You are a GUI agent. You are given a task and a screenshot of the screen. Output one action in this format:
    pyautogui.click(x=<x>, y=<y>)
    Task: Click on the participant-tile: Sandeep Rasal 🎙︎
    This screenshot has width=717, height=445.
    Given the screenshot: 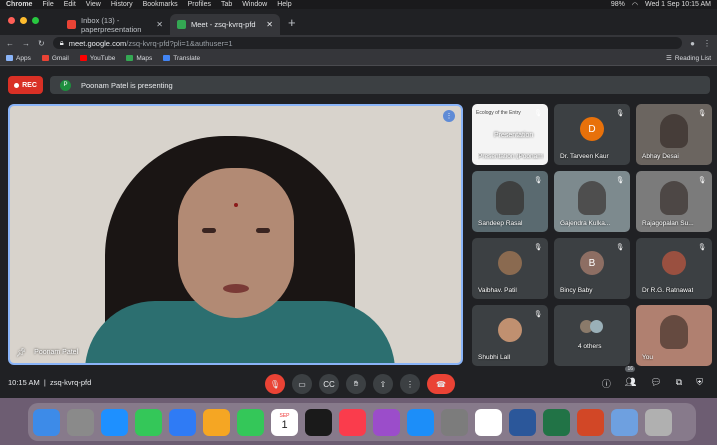 What is the action you would take?
    pyautogui.click(x=510, y=201)
    